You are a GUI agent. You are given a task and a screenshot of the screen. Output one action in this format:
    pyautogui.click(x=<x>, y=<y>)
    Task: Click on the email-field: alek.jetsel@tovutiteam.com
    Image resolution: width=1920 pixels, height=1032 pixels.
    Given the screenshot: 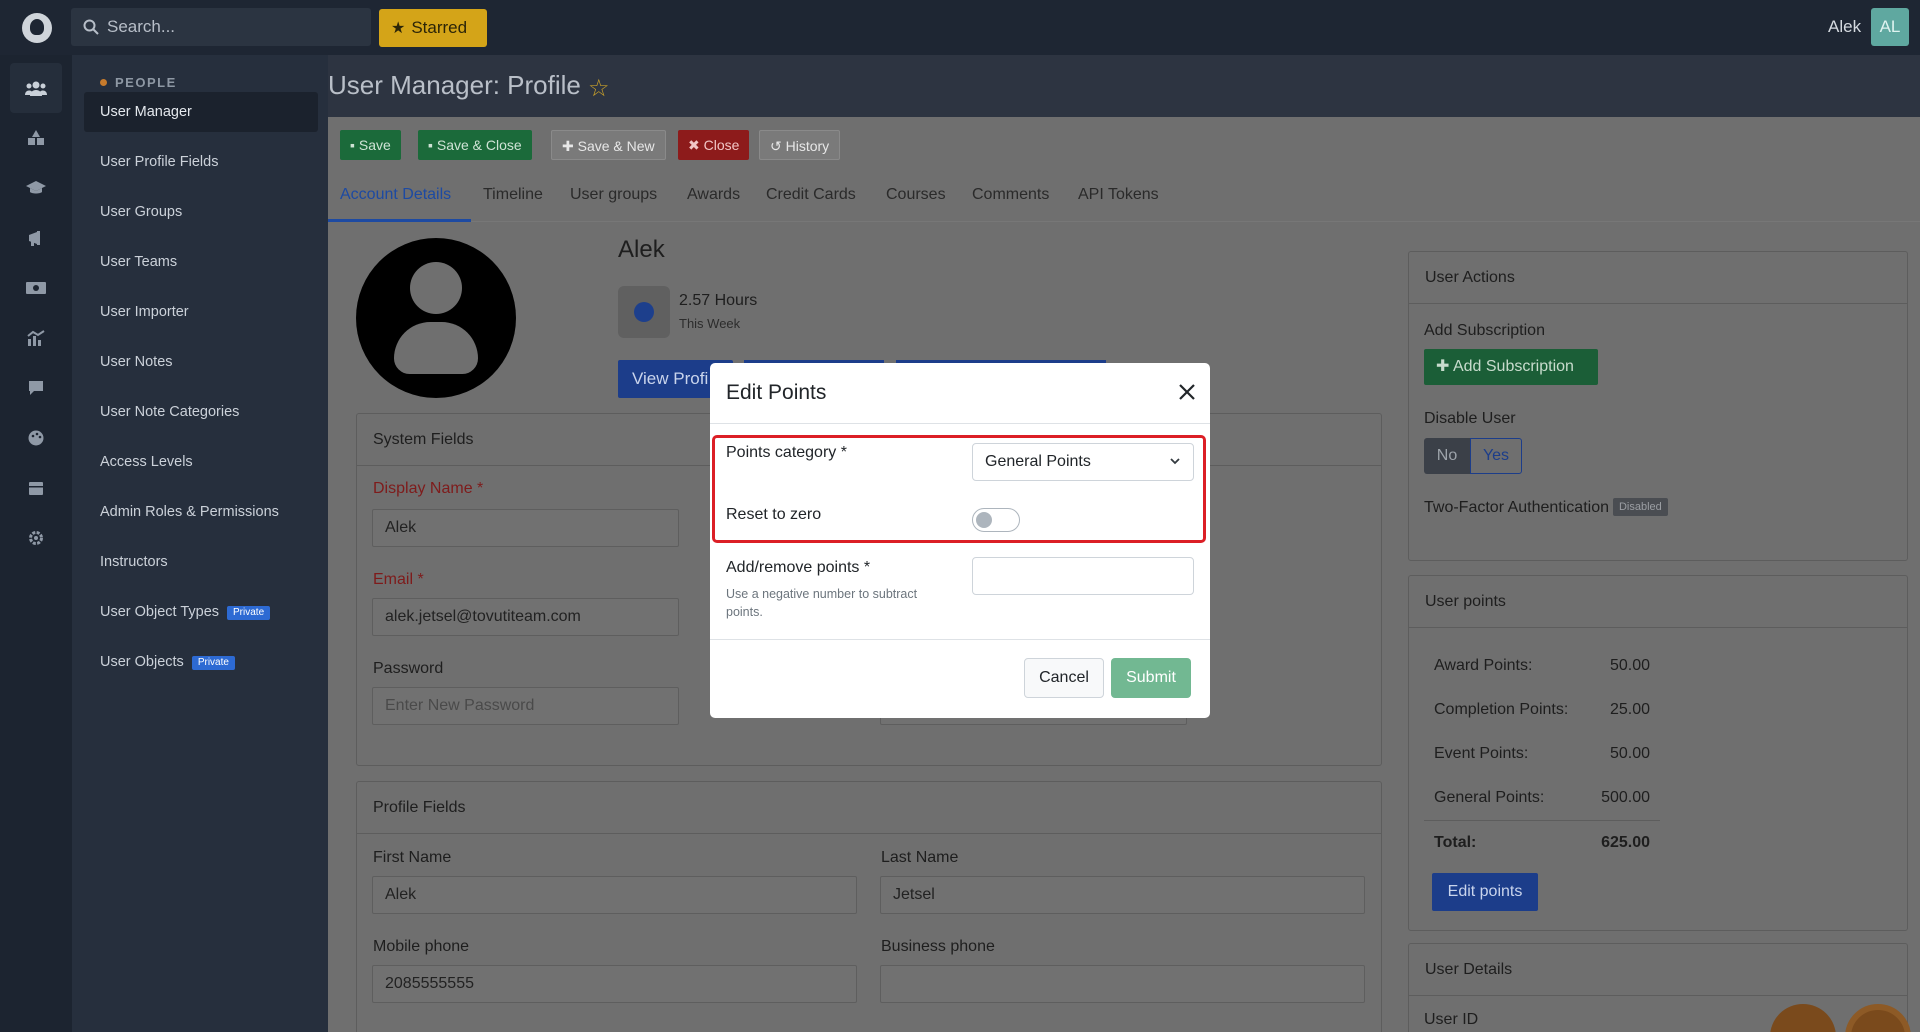 What is the action you would take?
    pyautogui.click(x=525, y=617)
    